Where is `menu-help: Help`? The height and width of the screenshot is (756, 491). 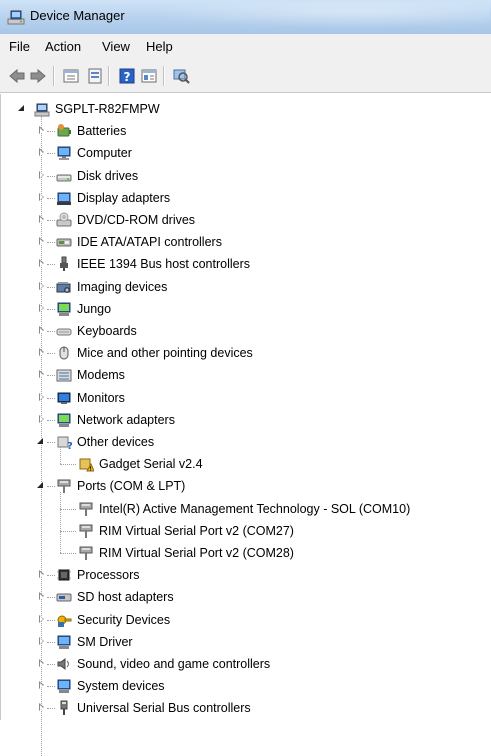 menu-help: Help is located at coordinates (159, 46).